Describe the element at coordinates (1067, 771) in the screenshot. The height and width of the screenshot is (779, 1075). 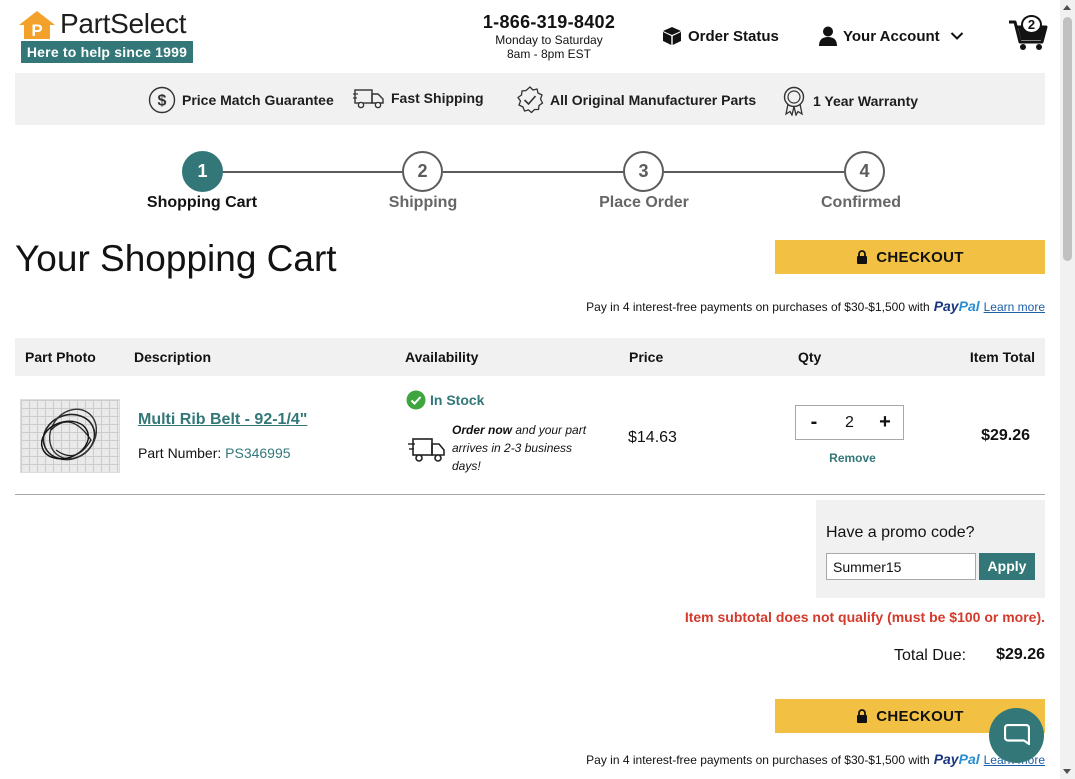
I see `scroll-down-arrow` at that location.